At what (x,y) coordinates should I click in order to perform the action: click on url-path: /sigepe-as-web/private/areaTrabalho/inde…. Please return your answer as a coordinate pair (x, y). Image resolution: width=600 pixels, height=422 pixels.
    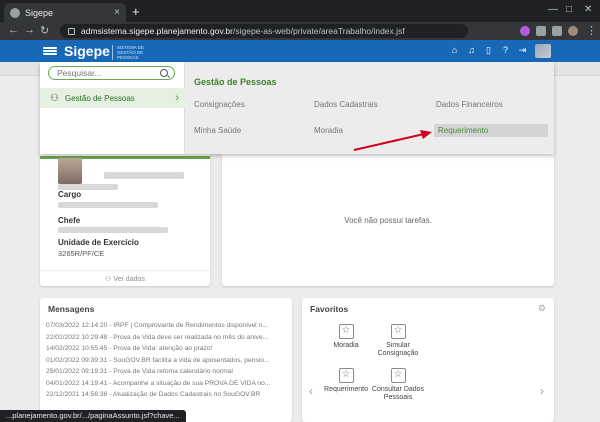
    Looking at the image, I should click on (318, 31).